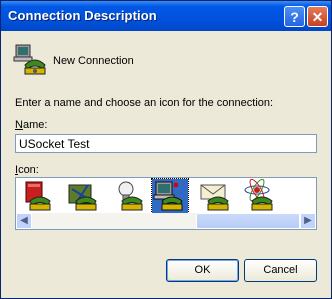 The image size is (332, 299). I want to click on connection-name-label: New Connection, so click(93, 61).